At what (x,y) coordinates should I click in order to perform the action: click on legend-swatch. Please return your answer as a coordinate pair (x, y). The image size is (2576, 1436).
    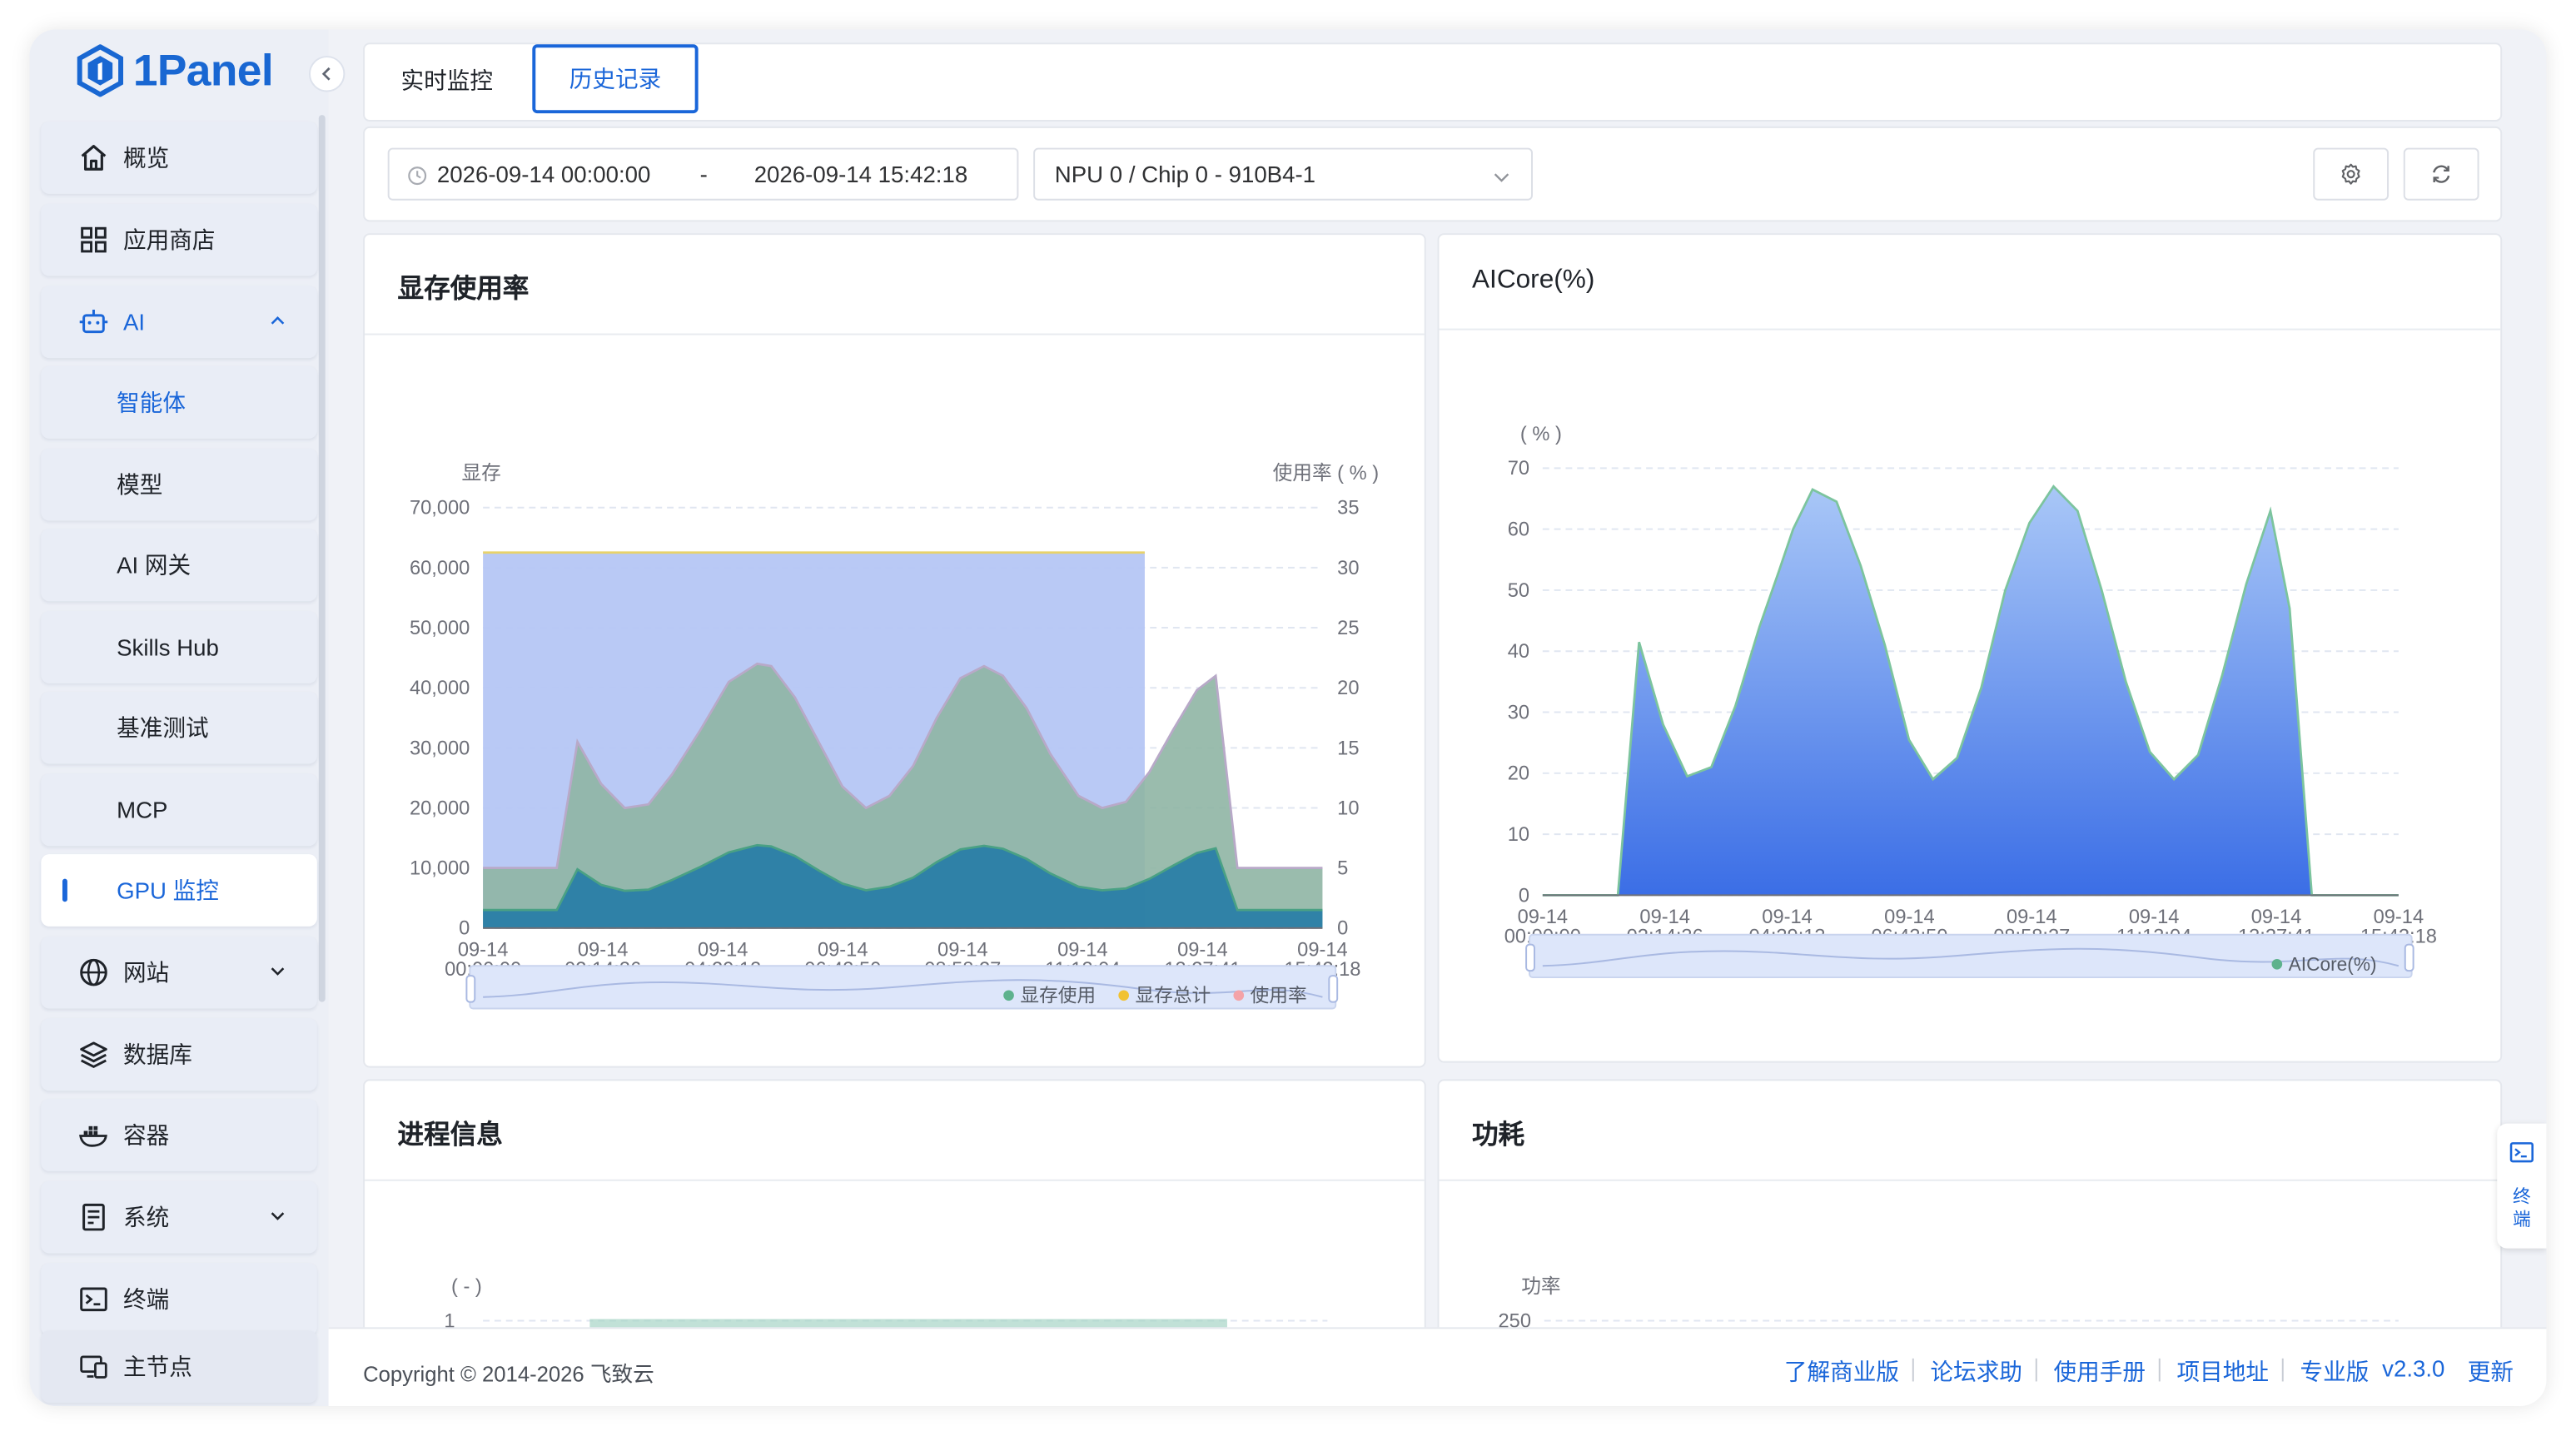
    Looking at the image, I should click on (1123, 995).